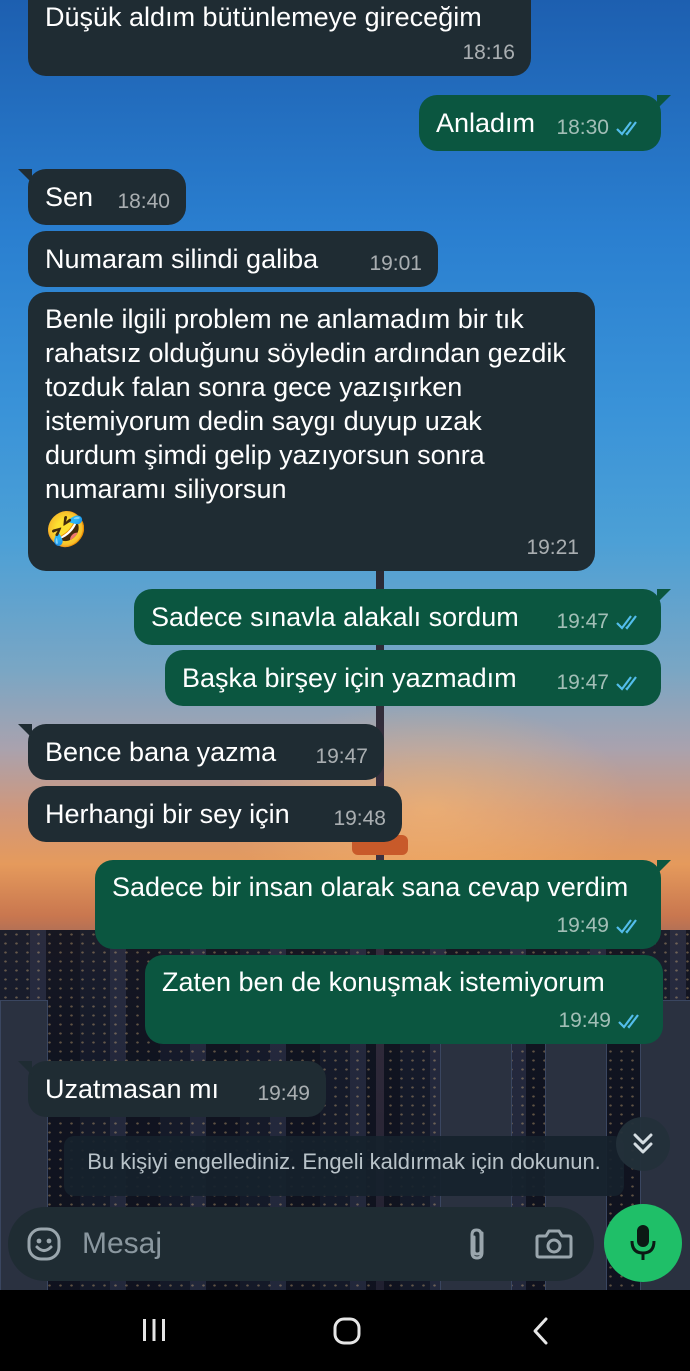 The width and height of the screenshot is (690, 1371). I want to click on message-bubble-outgoing: Zaten ben de konuşmak istemiyorum 19:49, so click(404, 999).